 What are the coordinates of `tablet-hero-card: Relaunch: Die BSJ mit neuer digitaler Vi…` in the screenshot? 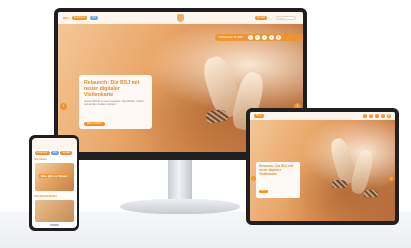 It's located at (278, 180).